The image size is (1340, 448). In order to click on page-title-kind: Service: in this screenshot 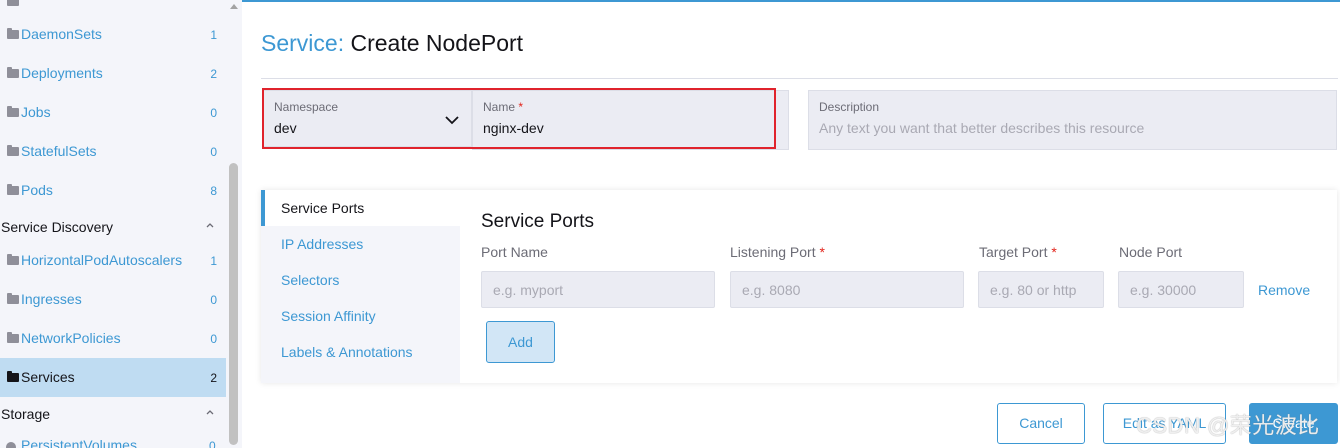, I will do `click(303, 43)`.